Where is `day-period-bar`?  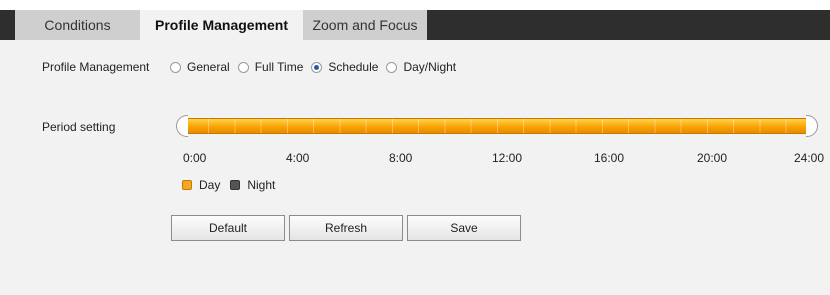
day-period-bar is located at coordinates (497, 126).